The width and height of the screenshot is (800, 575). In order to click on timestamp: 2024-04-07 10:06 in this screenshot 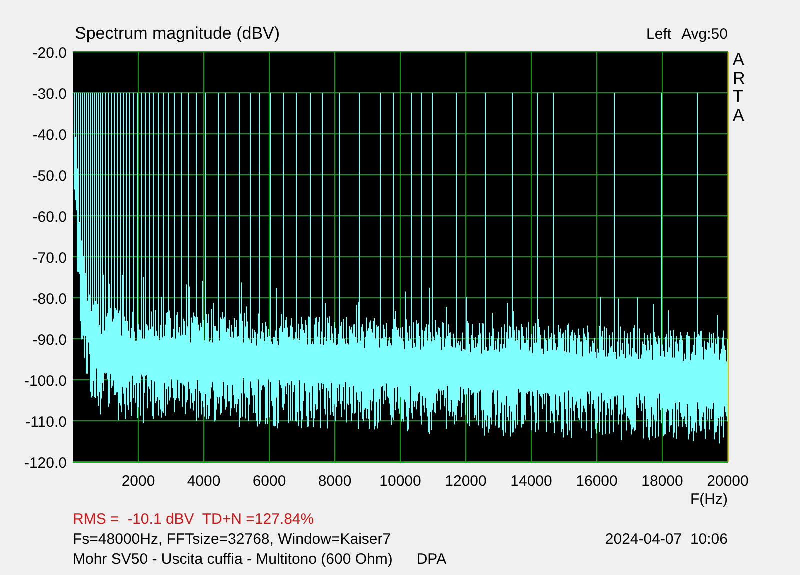, I will do `click(666, 540)`.